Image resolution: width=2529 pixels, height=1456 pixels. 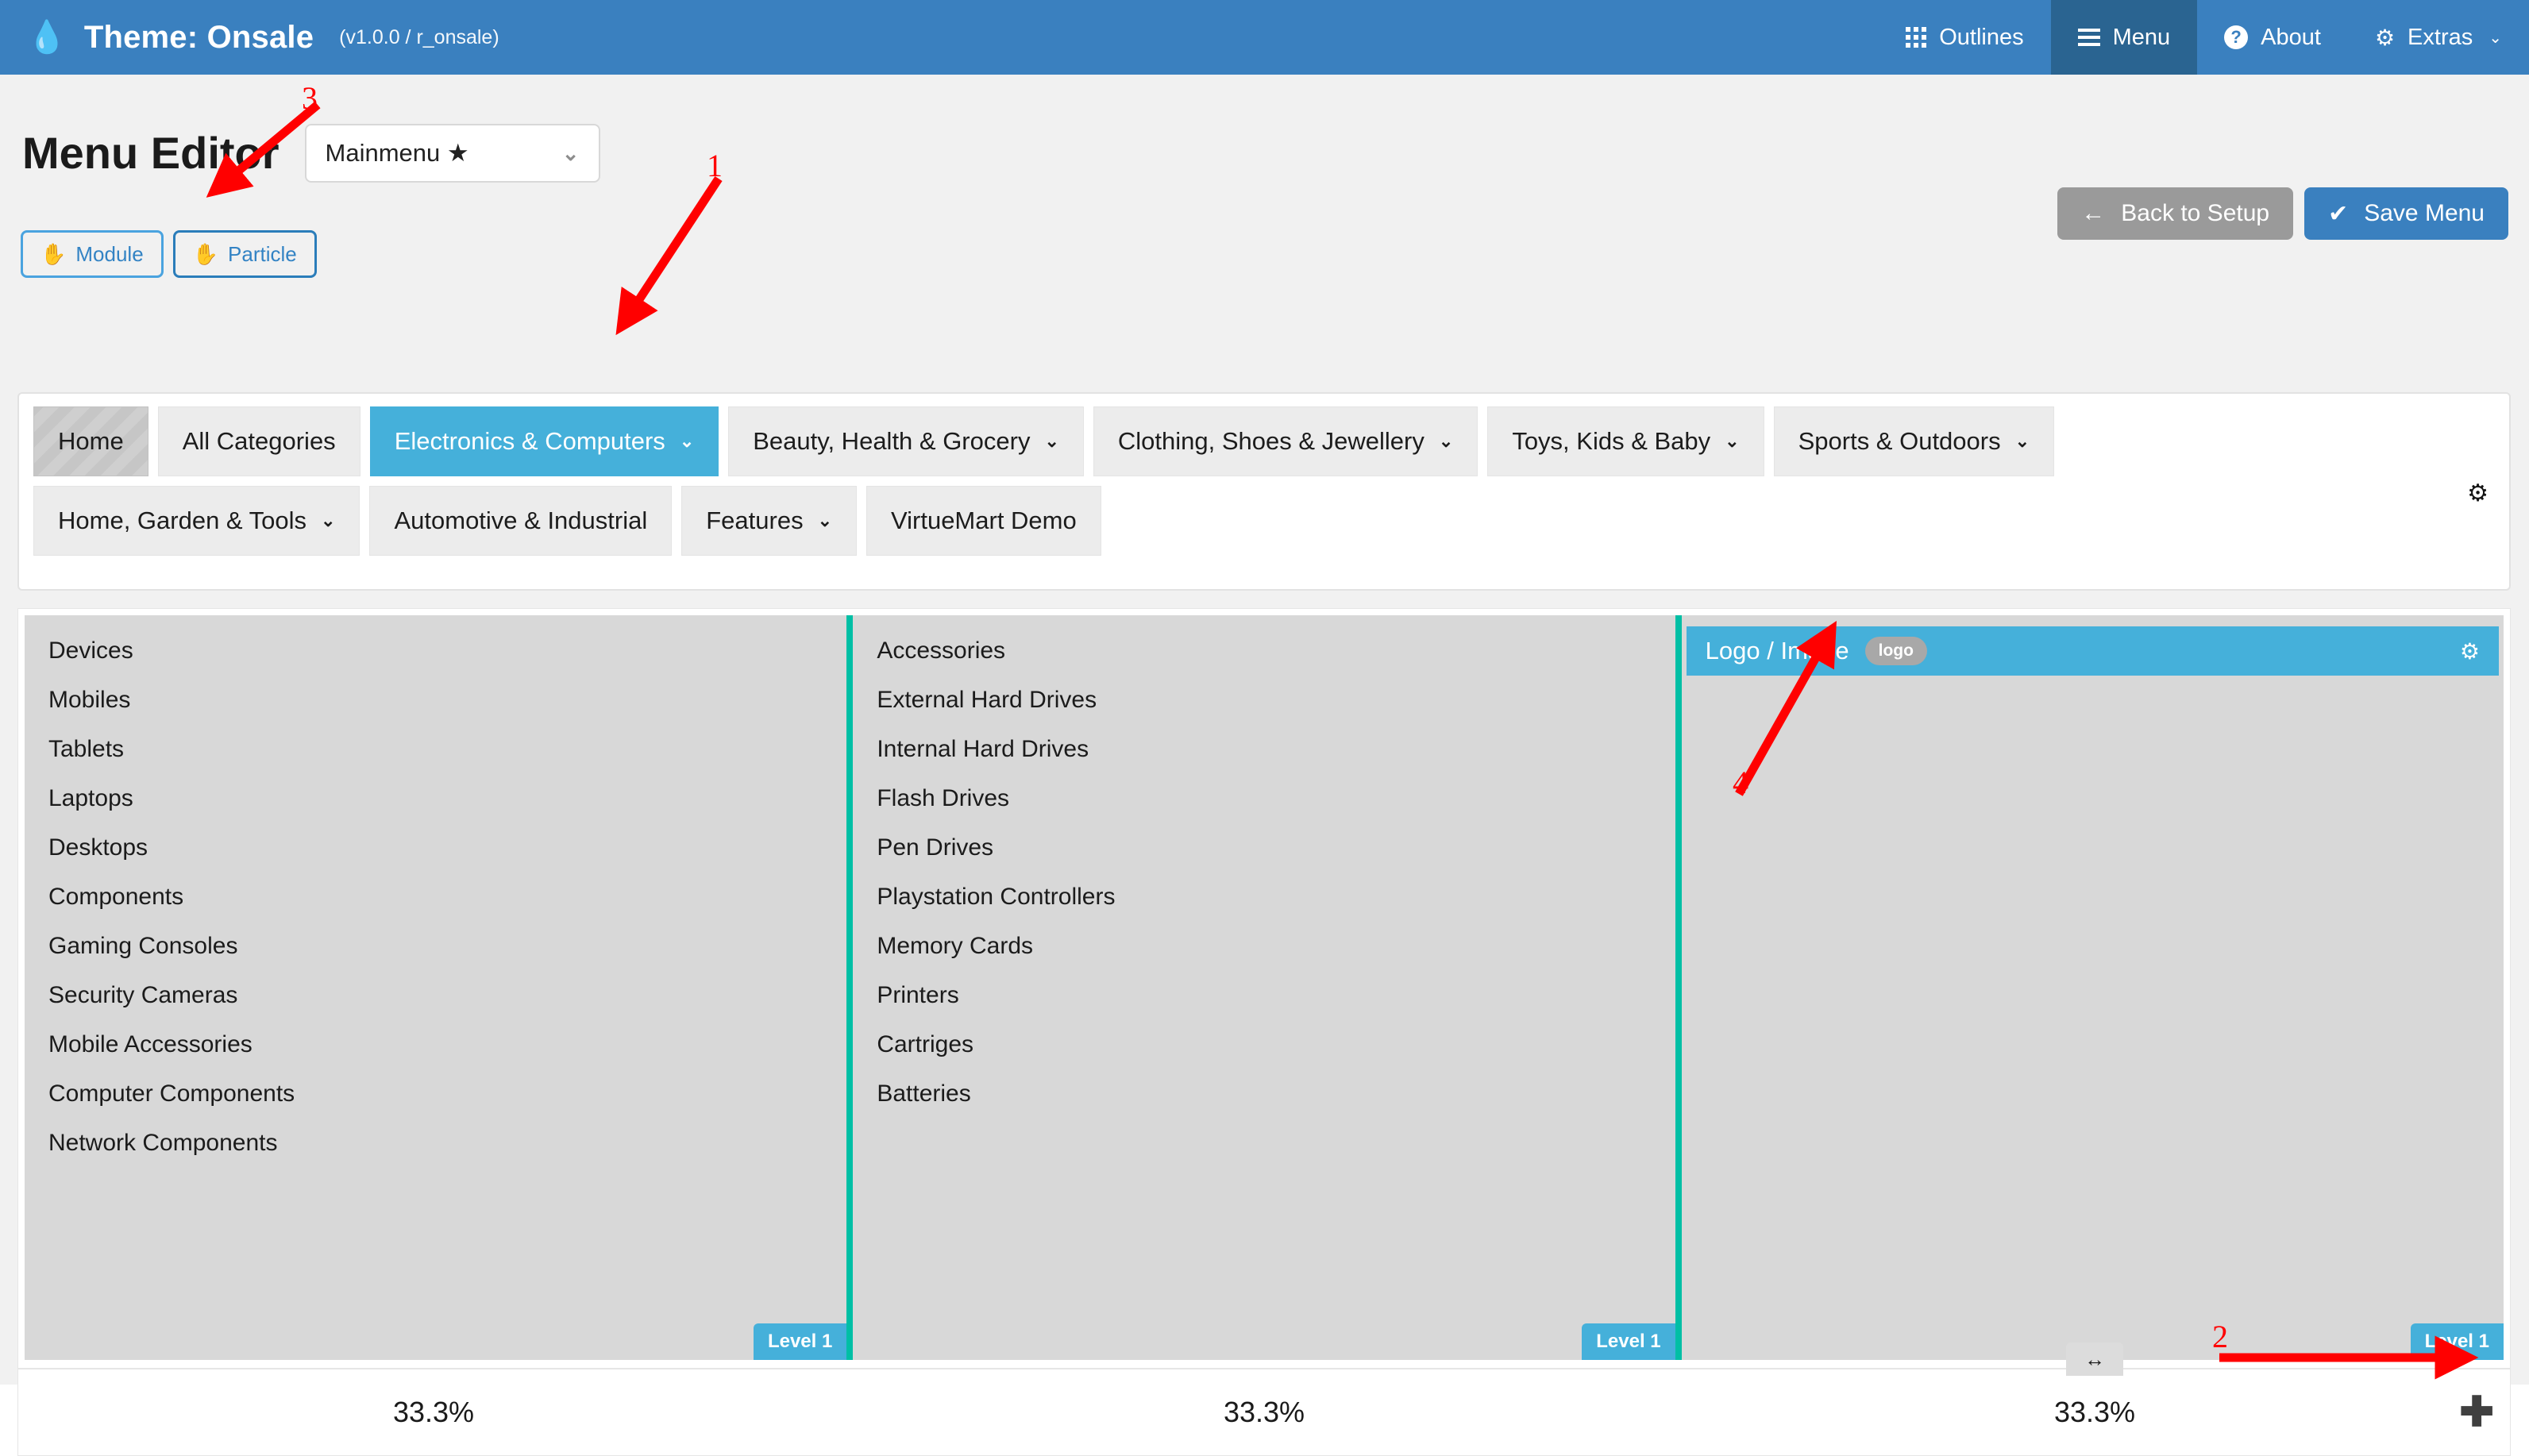 What do you see at coordinates (1270, 441) in the screenshot?
I see `menu-tab-label: Clothing, Shoes & Jewellery` at bounding box center [1270, 441].